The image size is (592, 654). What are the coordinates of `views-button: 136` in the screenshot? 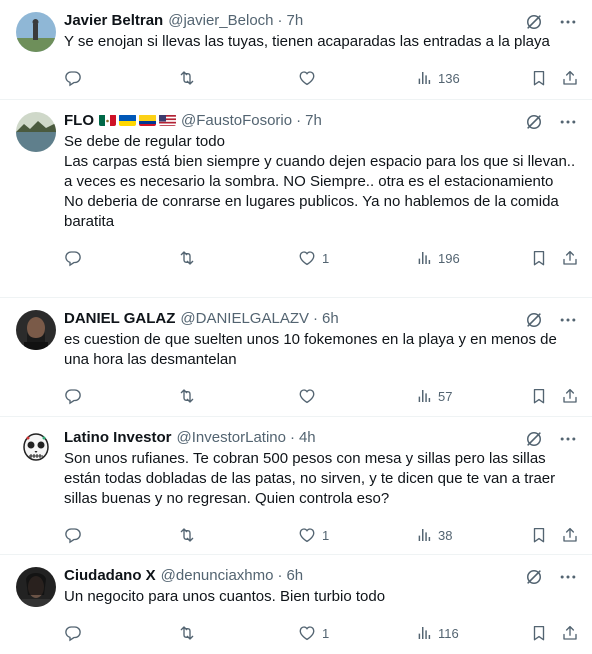 It's located at (438, 78).